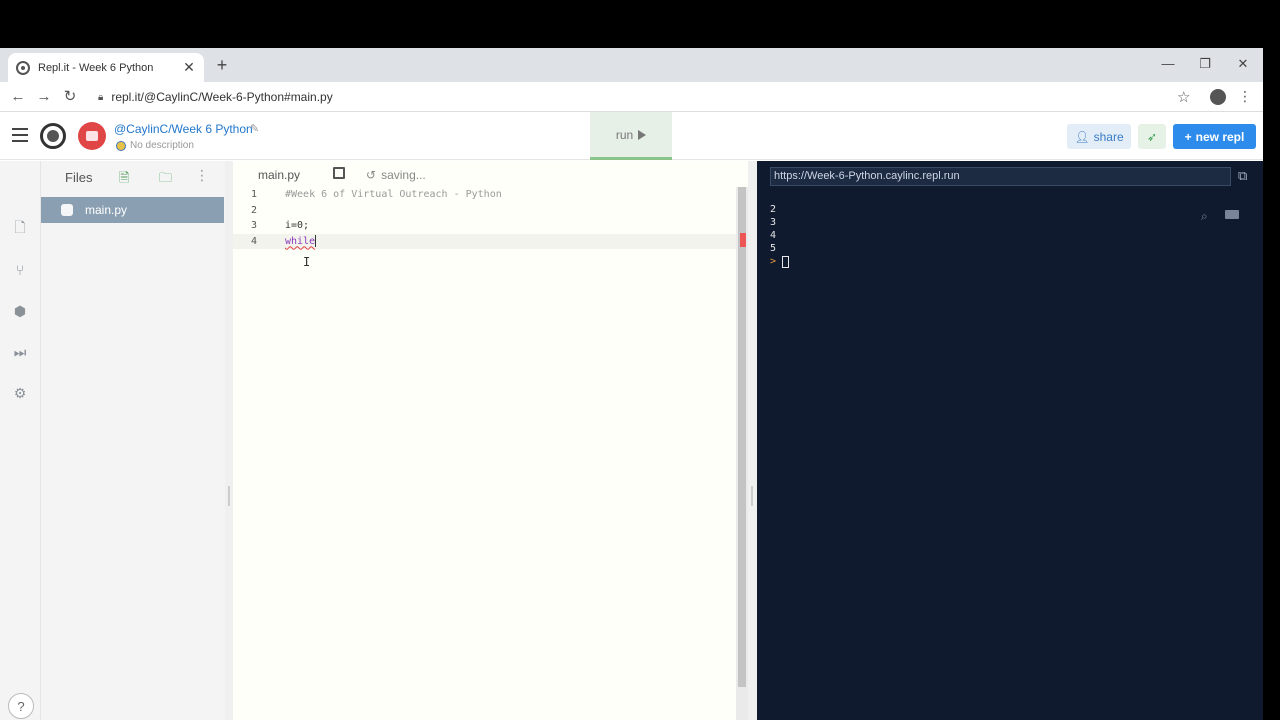  Describe the element at coordinates (23, 67) in the screenshot. I see `replit-favicon-icon` at that location.